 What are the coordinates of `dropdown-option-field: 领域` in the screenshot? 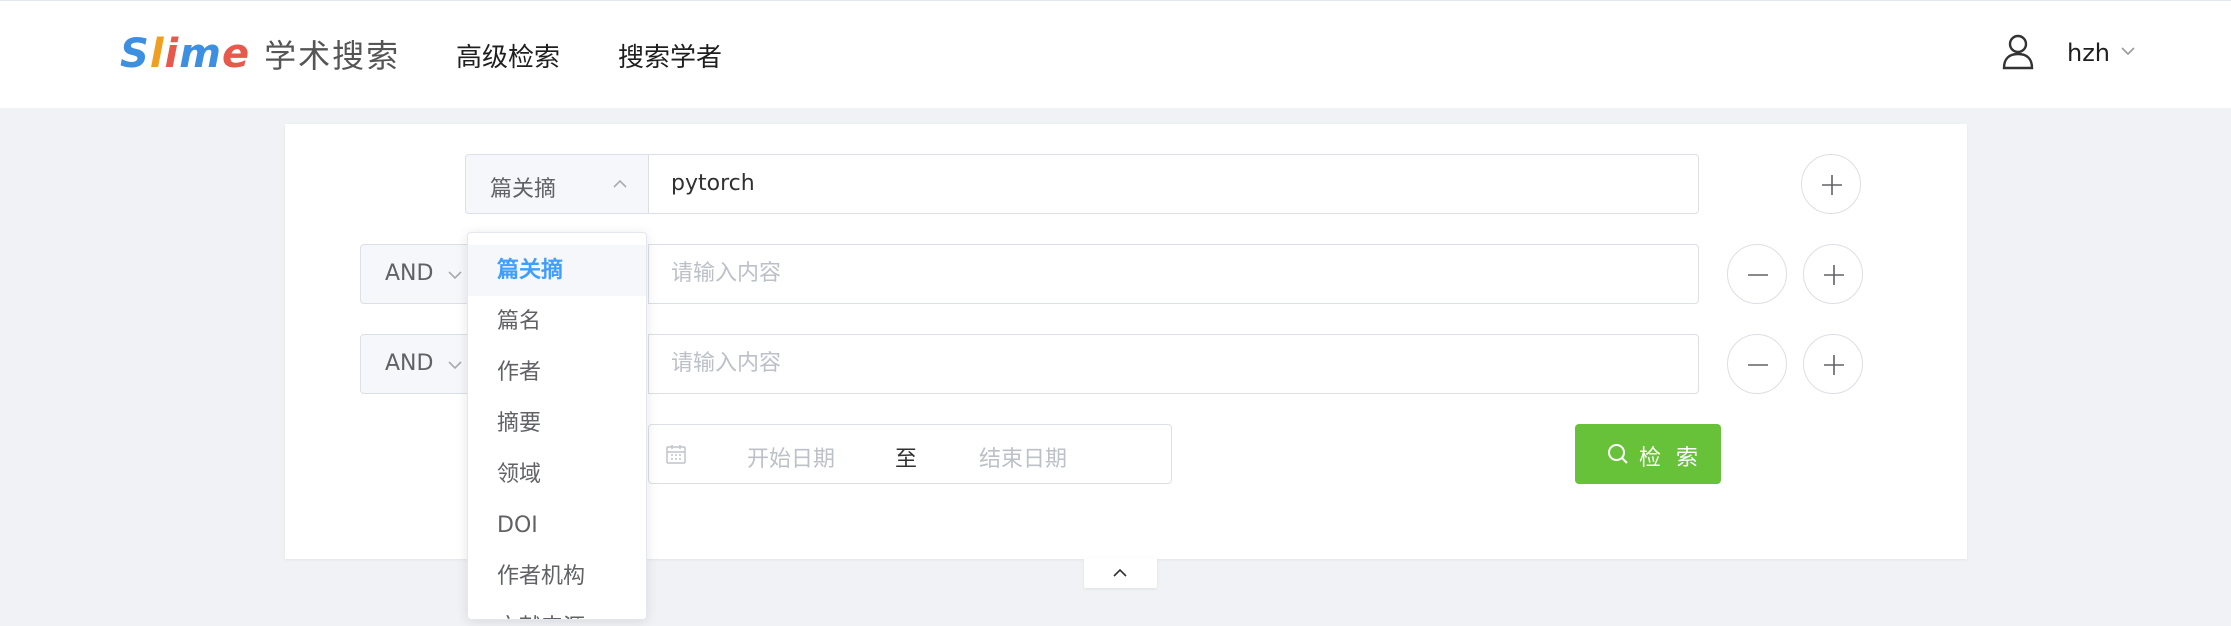 It's located at (557, 474).